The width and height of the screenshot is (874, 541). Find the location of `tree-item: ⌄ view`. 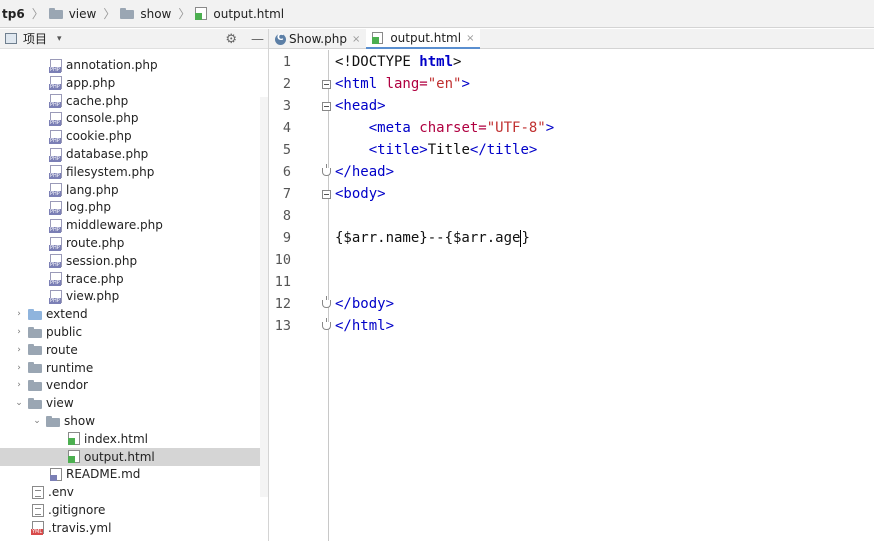

tree-item: ⌄ view is located at coordinates (134, 403).